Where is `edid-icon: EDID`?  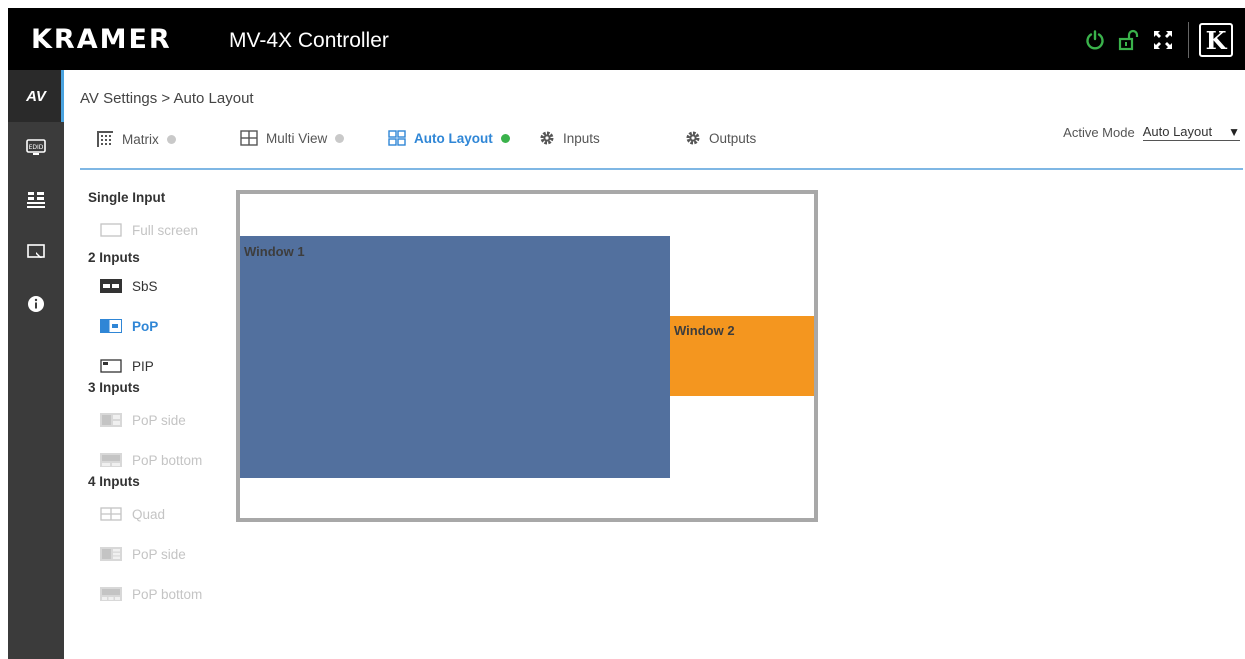 edid-icon: EDID is located at coordinates (36, 147).